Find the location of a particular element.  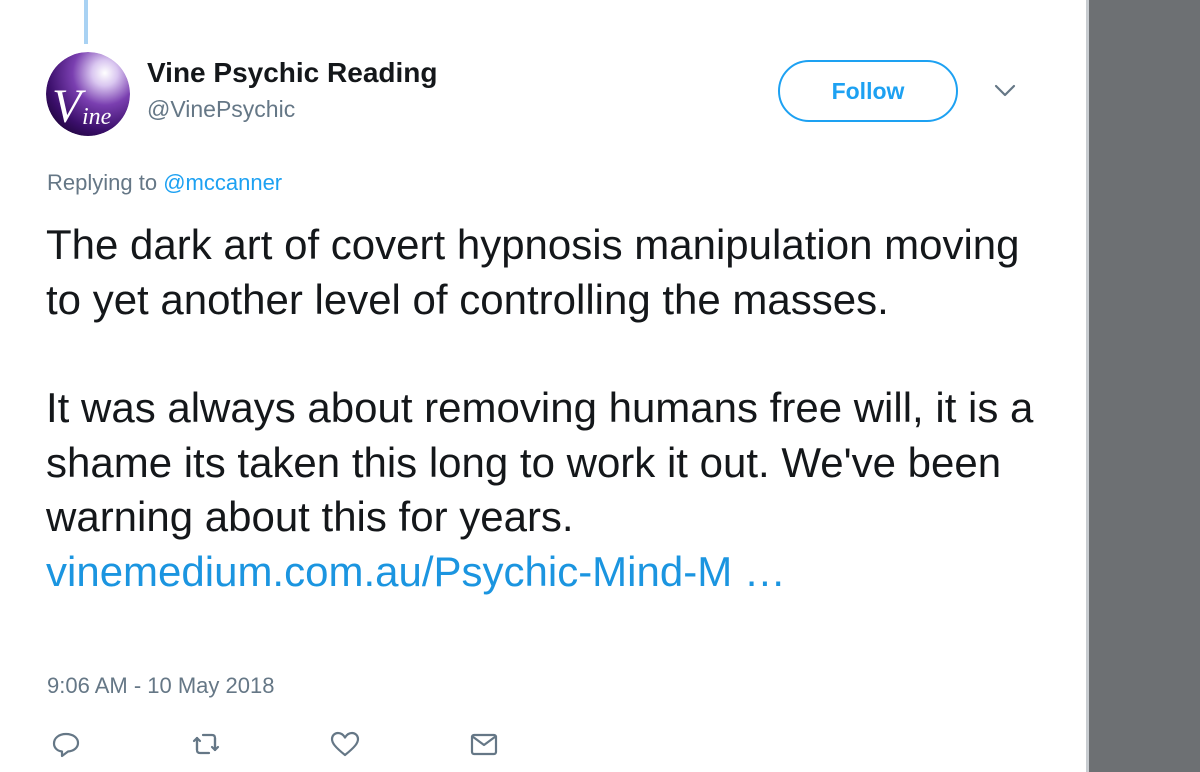

author-handle: @VinePsychic is located at coordinates (221, 109).